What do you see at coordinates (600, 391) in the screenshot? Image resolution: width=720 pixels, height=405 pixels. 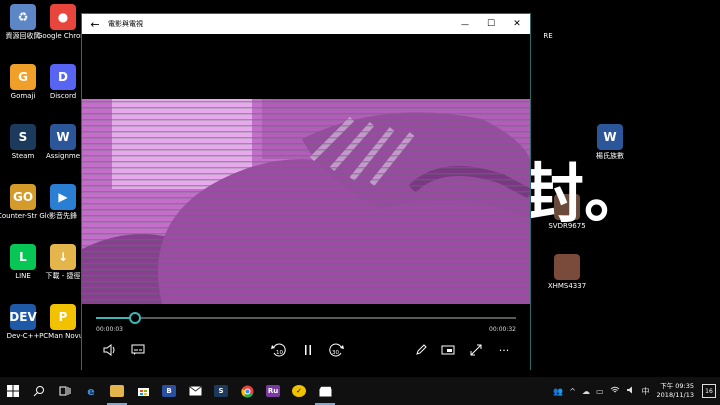 I see `battery-icon: ▭` at bounding box center [600, 391].